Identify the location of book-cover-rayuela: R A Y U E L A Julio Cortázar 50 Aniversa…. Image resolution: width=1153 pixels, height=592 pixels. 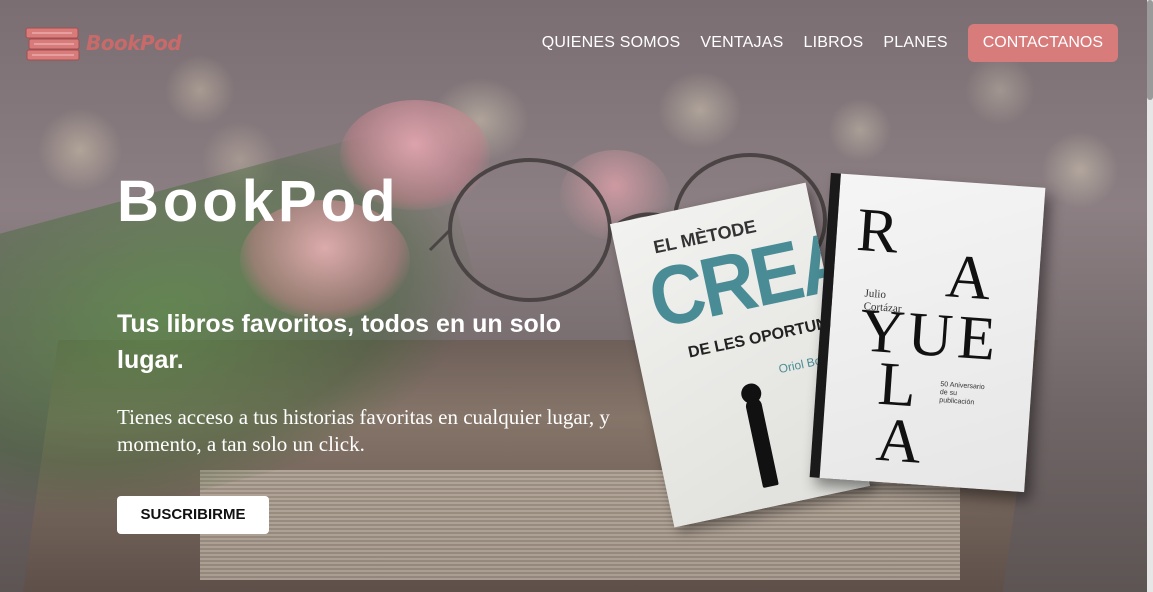
(927, 332).